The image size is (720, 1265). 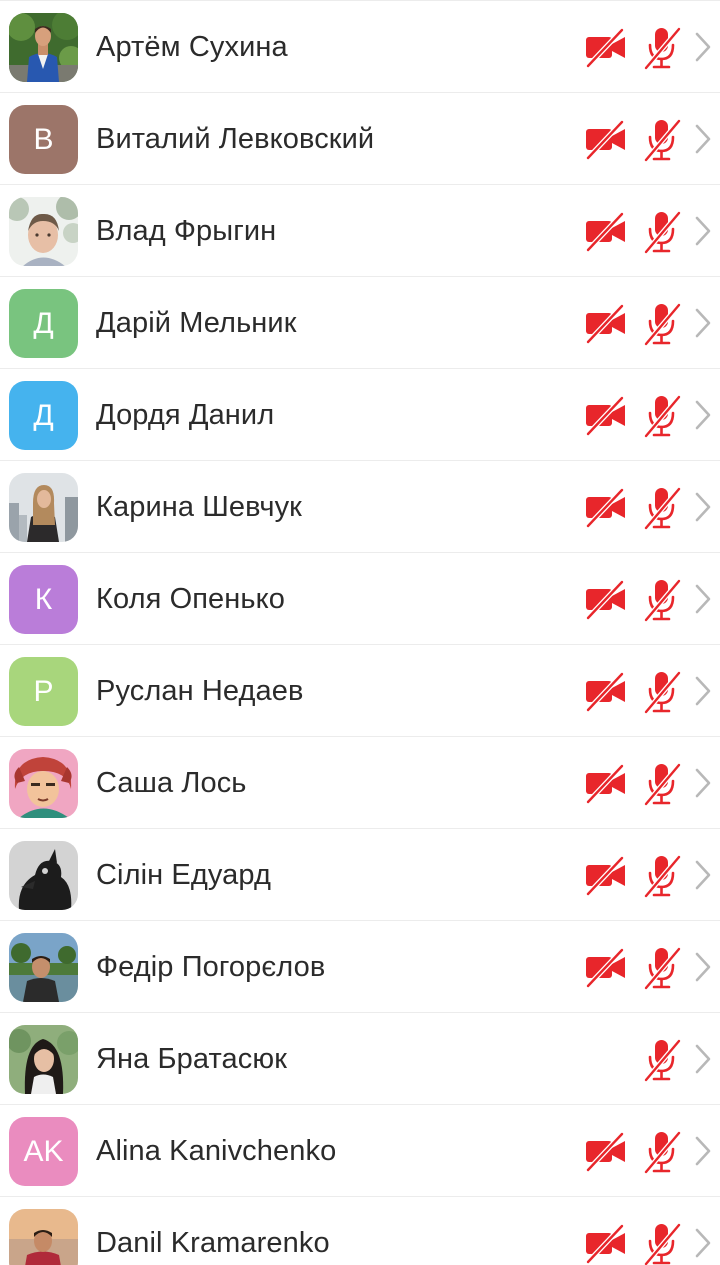 I want to click on participant-name: Карина Шевчук, so click(x=199, y=507).